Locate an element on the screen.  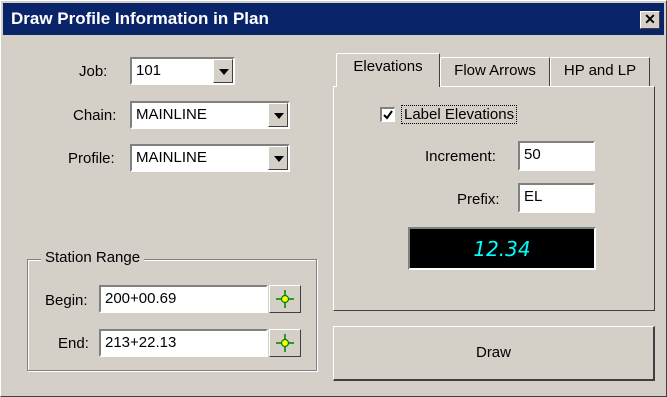
draw-button: Draw is located at coordinates (494, 353).